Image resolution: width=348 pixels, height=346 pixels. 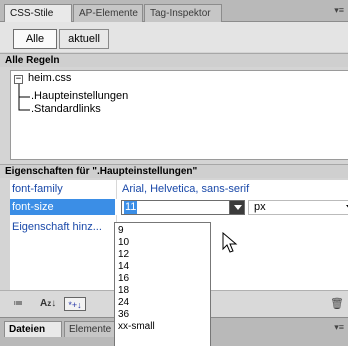 I want to click on property-value-font-family: Arial, Helvetica, sans-serif, so click(x=185, y=189).